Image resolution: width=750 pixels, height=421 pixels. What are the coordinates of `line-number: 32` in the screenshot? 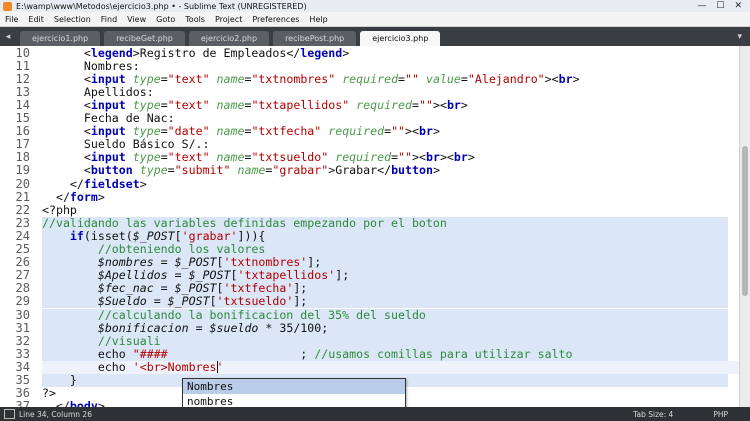 It's located at (22, 340).